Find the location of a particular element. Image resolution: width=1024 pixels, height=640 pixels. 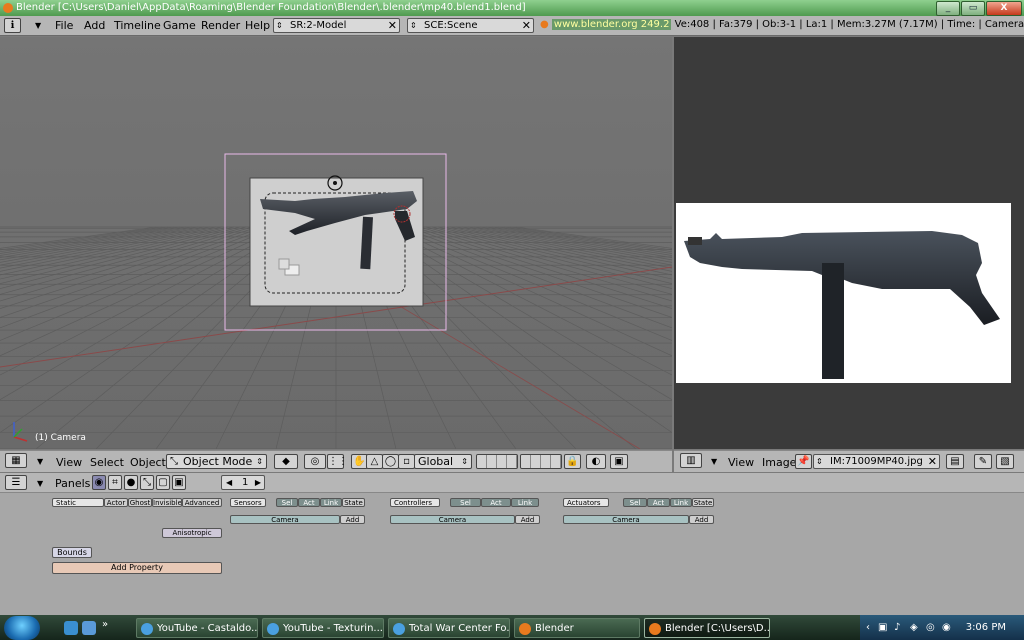

lock-icon: 🔒 is located at coordinates (572, 461).